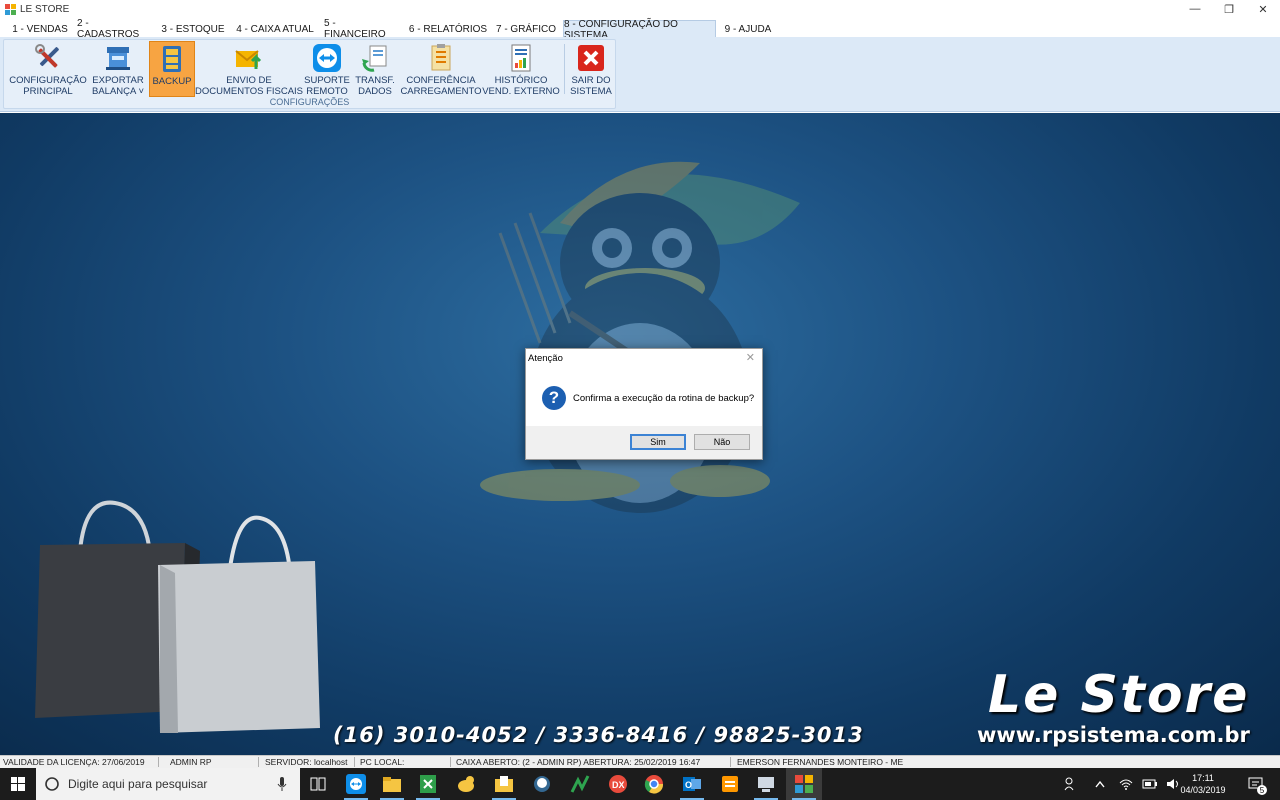 The height and width of the screenshot is (800, 1280). I want to click on suporte-remoto-button: SUPORTE REMOTO, so click(327, 69).